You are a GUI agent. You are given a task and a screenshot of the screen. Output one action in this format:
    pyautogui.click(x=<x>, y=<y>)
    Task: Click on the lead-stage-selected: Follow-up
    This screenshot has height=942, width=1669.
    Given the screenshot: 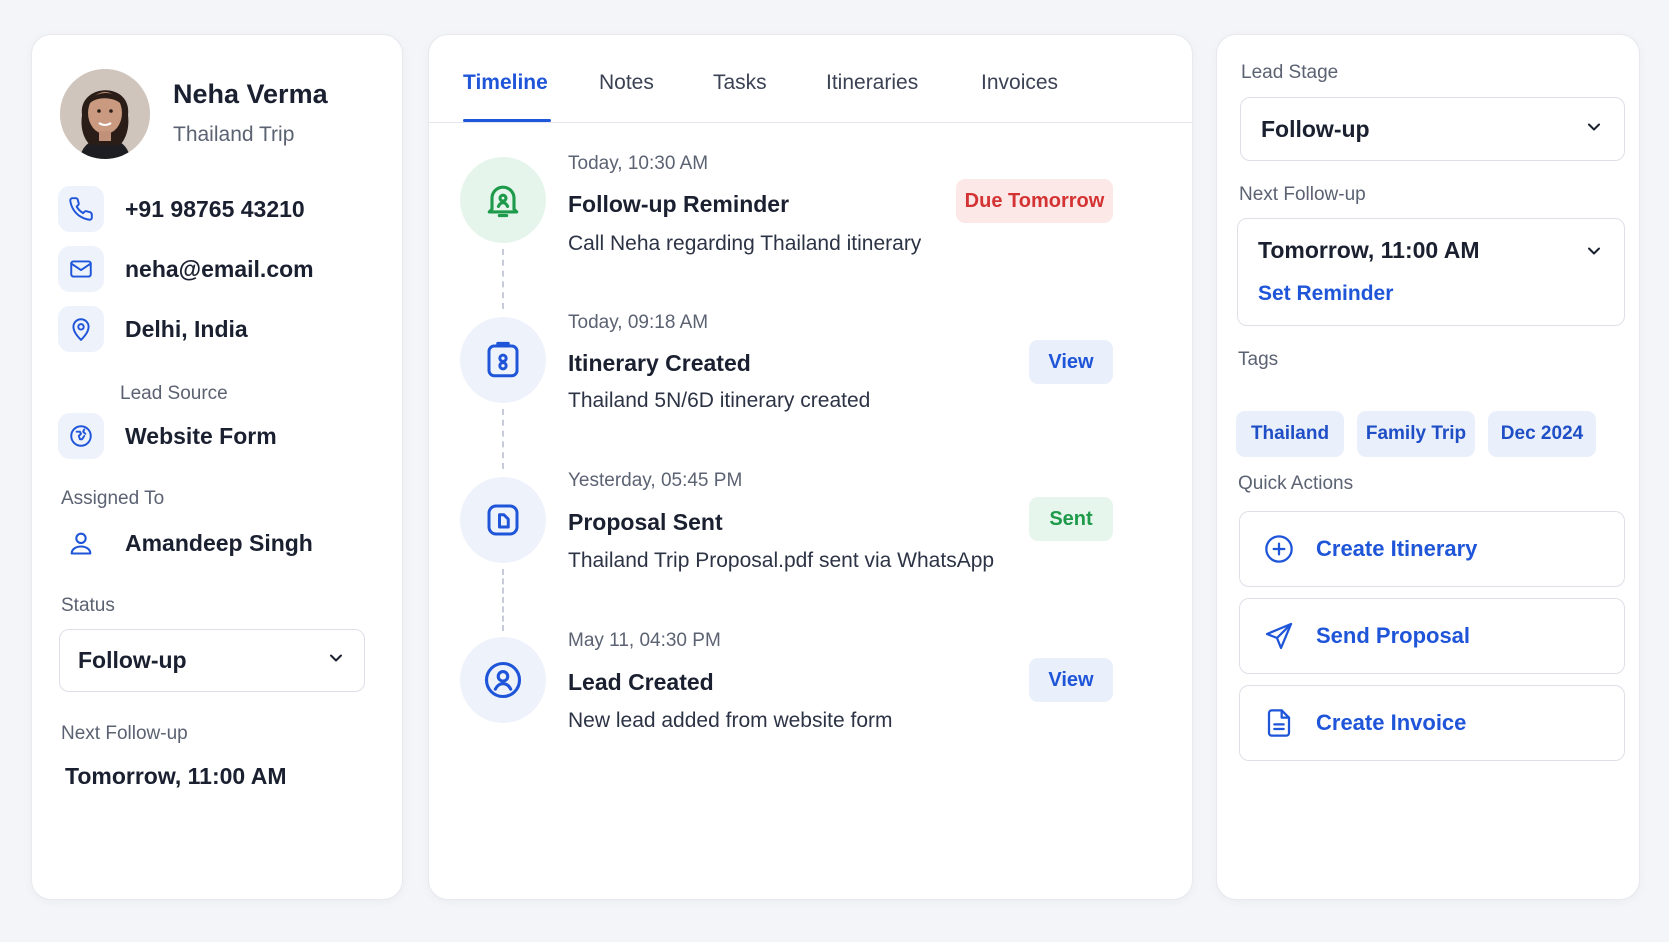 What is the action you would take?
    pyautogui.click(x=1315, y=128)
    